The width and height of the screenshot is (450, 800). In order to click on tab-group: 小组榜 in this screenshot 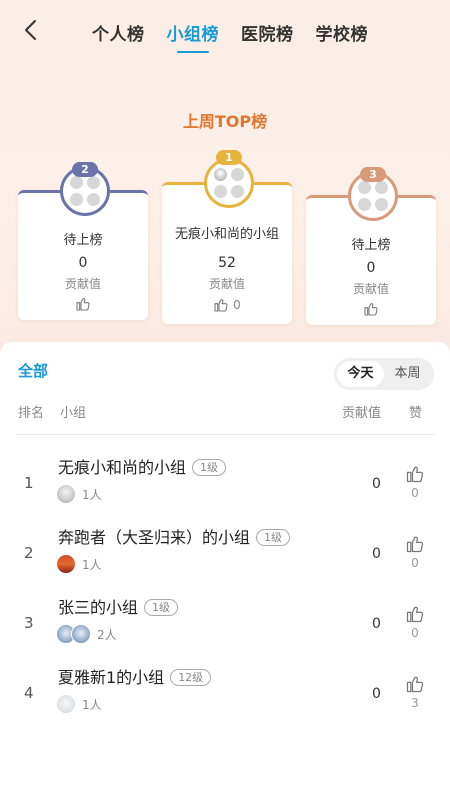, I will do `click(193, 36)`.